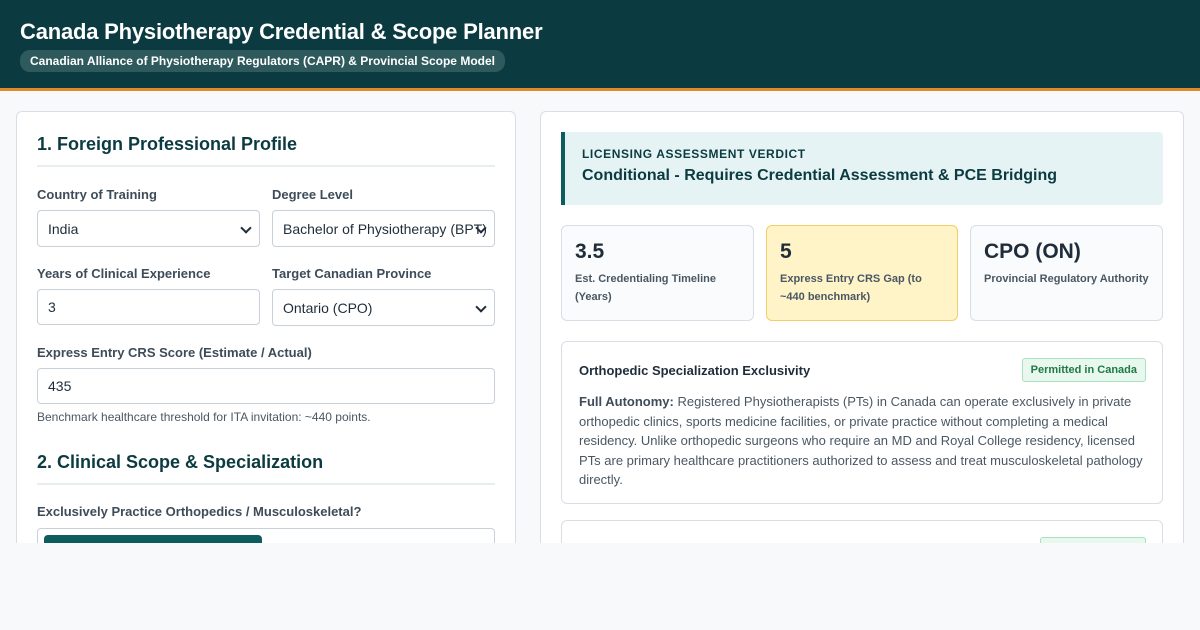 The height and width of the screenshot is (630, 1200). I want to click on degree-select: Bachelor of Physiotherapy (BPT), so click(383, 228).